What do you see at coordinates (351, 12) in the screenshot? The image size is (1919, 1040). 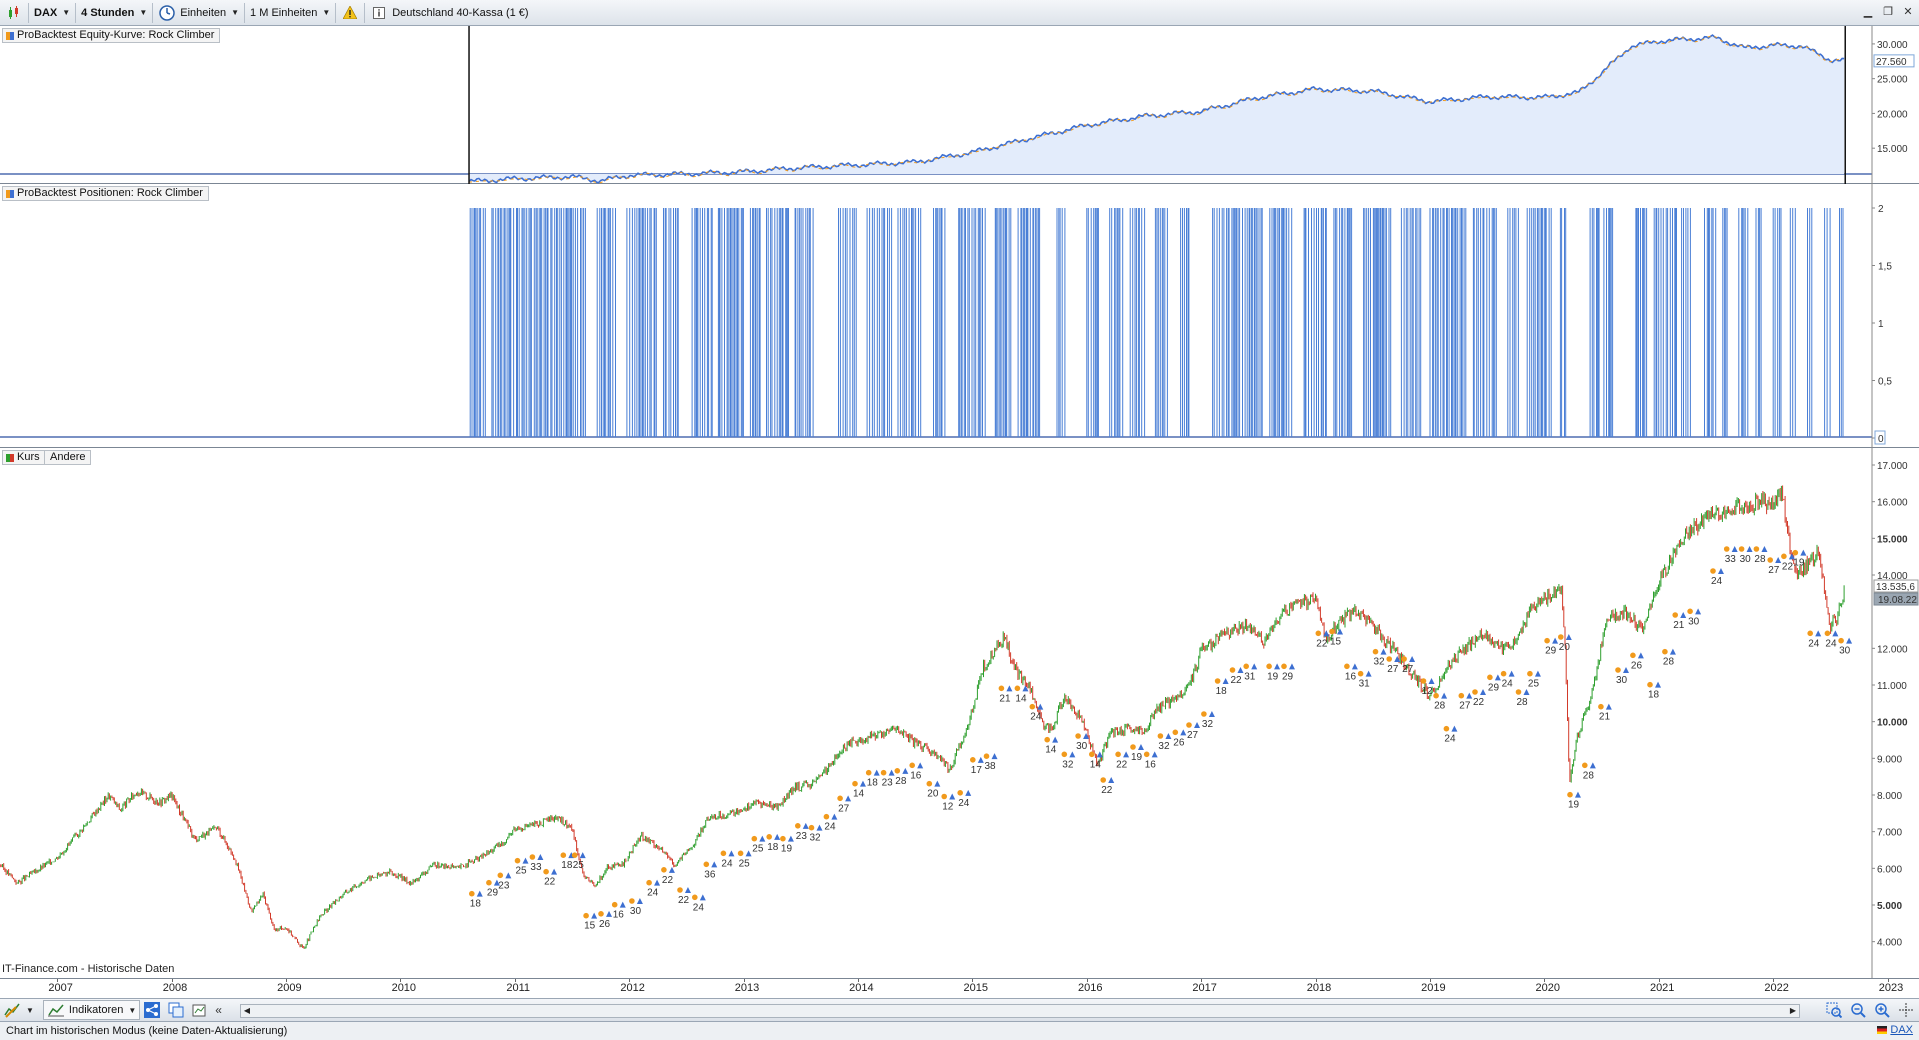 I see `warning-button` at bounding box center [351, 12].